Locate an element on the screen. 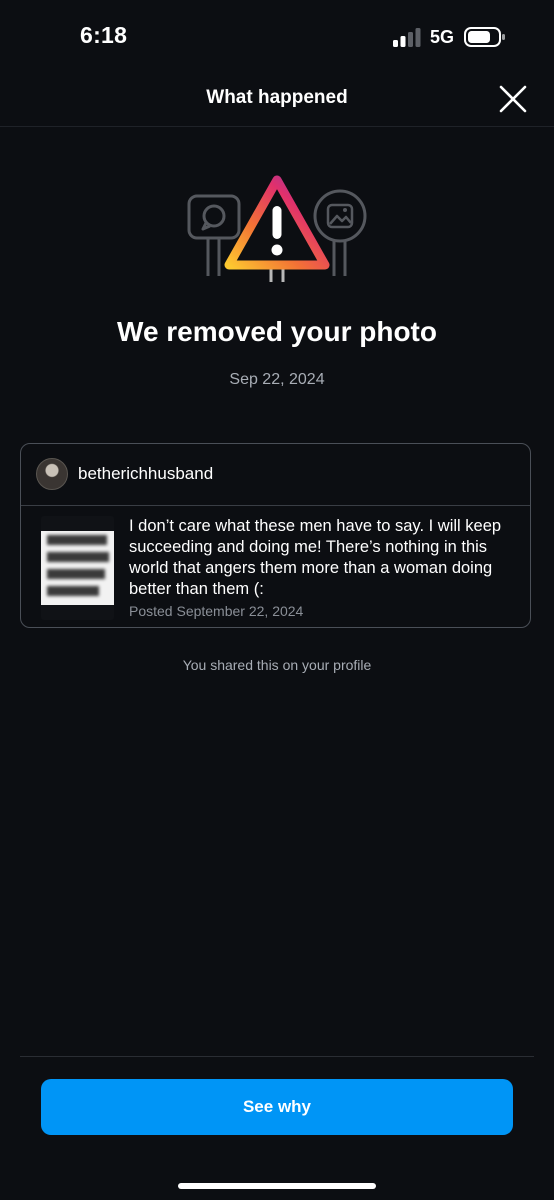  notice-title: We removed your photo is located at coordinates (277, 331).